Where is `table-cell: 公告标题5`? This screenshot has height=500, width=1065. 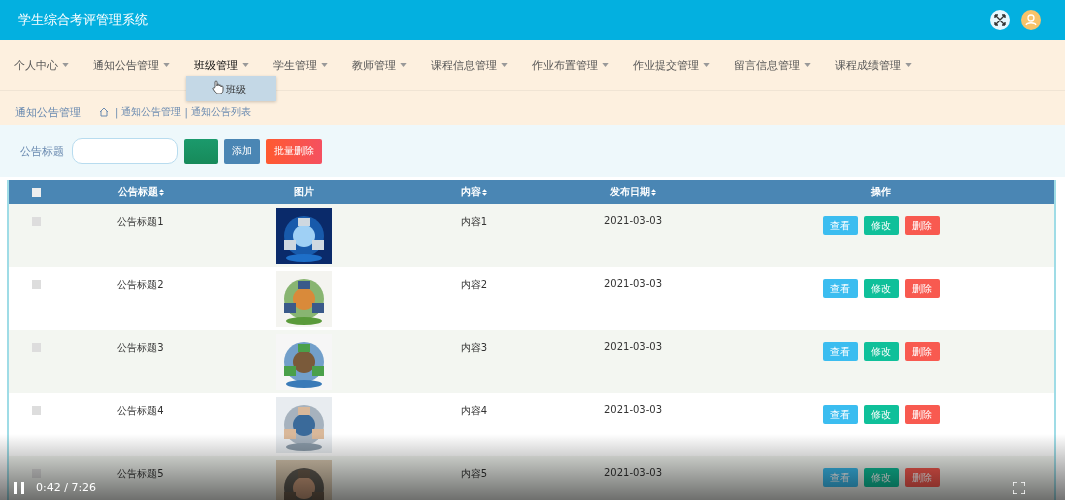 table-cell: 公告标题5 is located at coordinates (140, 473).